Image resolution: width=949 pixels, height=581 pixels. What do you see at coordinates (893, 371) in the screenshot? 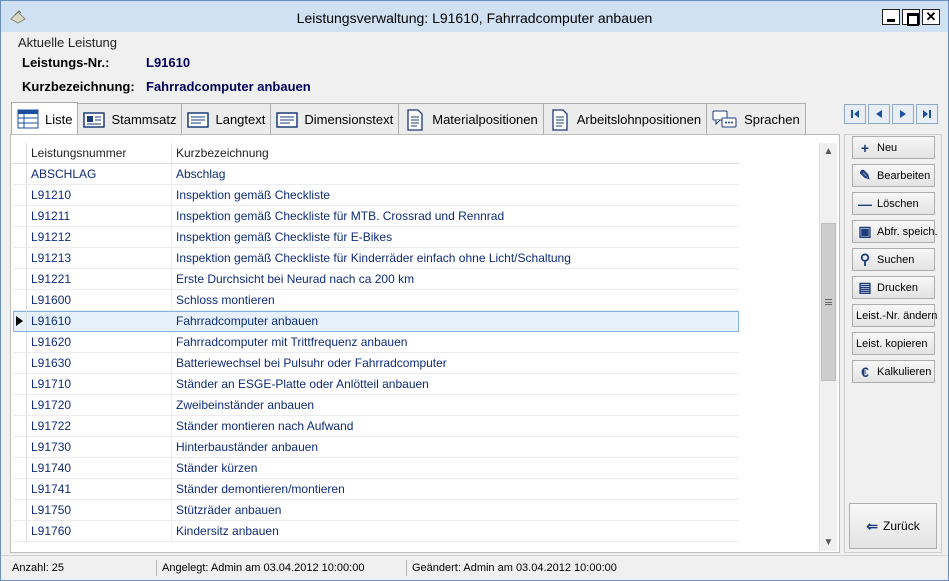
I see `button-kalkulieren: € Kalkulieren` at bounding box center [893, 371].